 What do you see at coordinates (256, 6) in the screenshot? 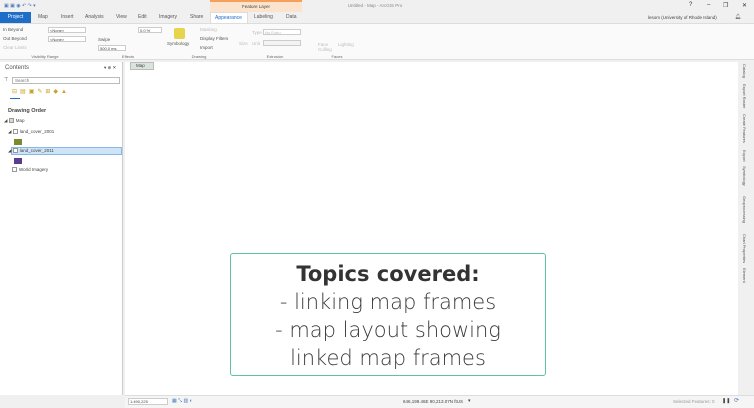
I see `context-tab-label: Feature Layer` at bounding box center [256, 6].